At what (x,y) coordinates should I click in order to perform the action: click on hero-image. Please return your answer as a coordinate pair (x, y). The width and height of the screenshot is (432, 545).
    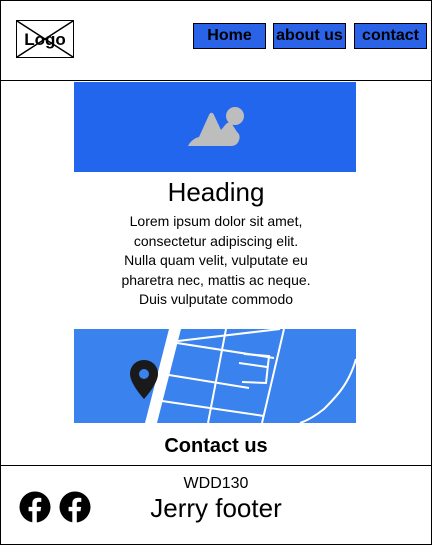
    Looking at the image, I should click on (215, 127).